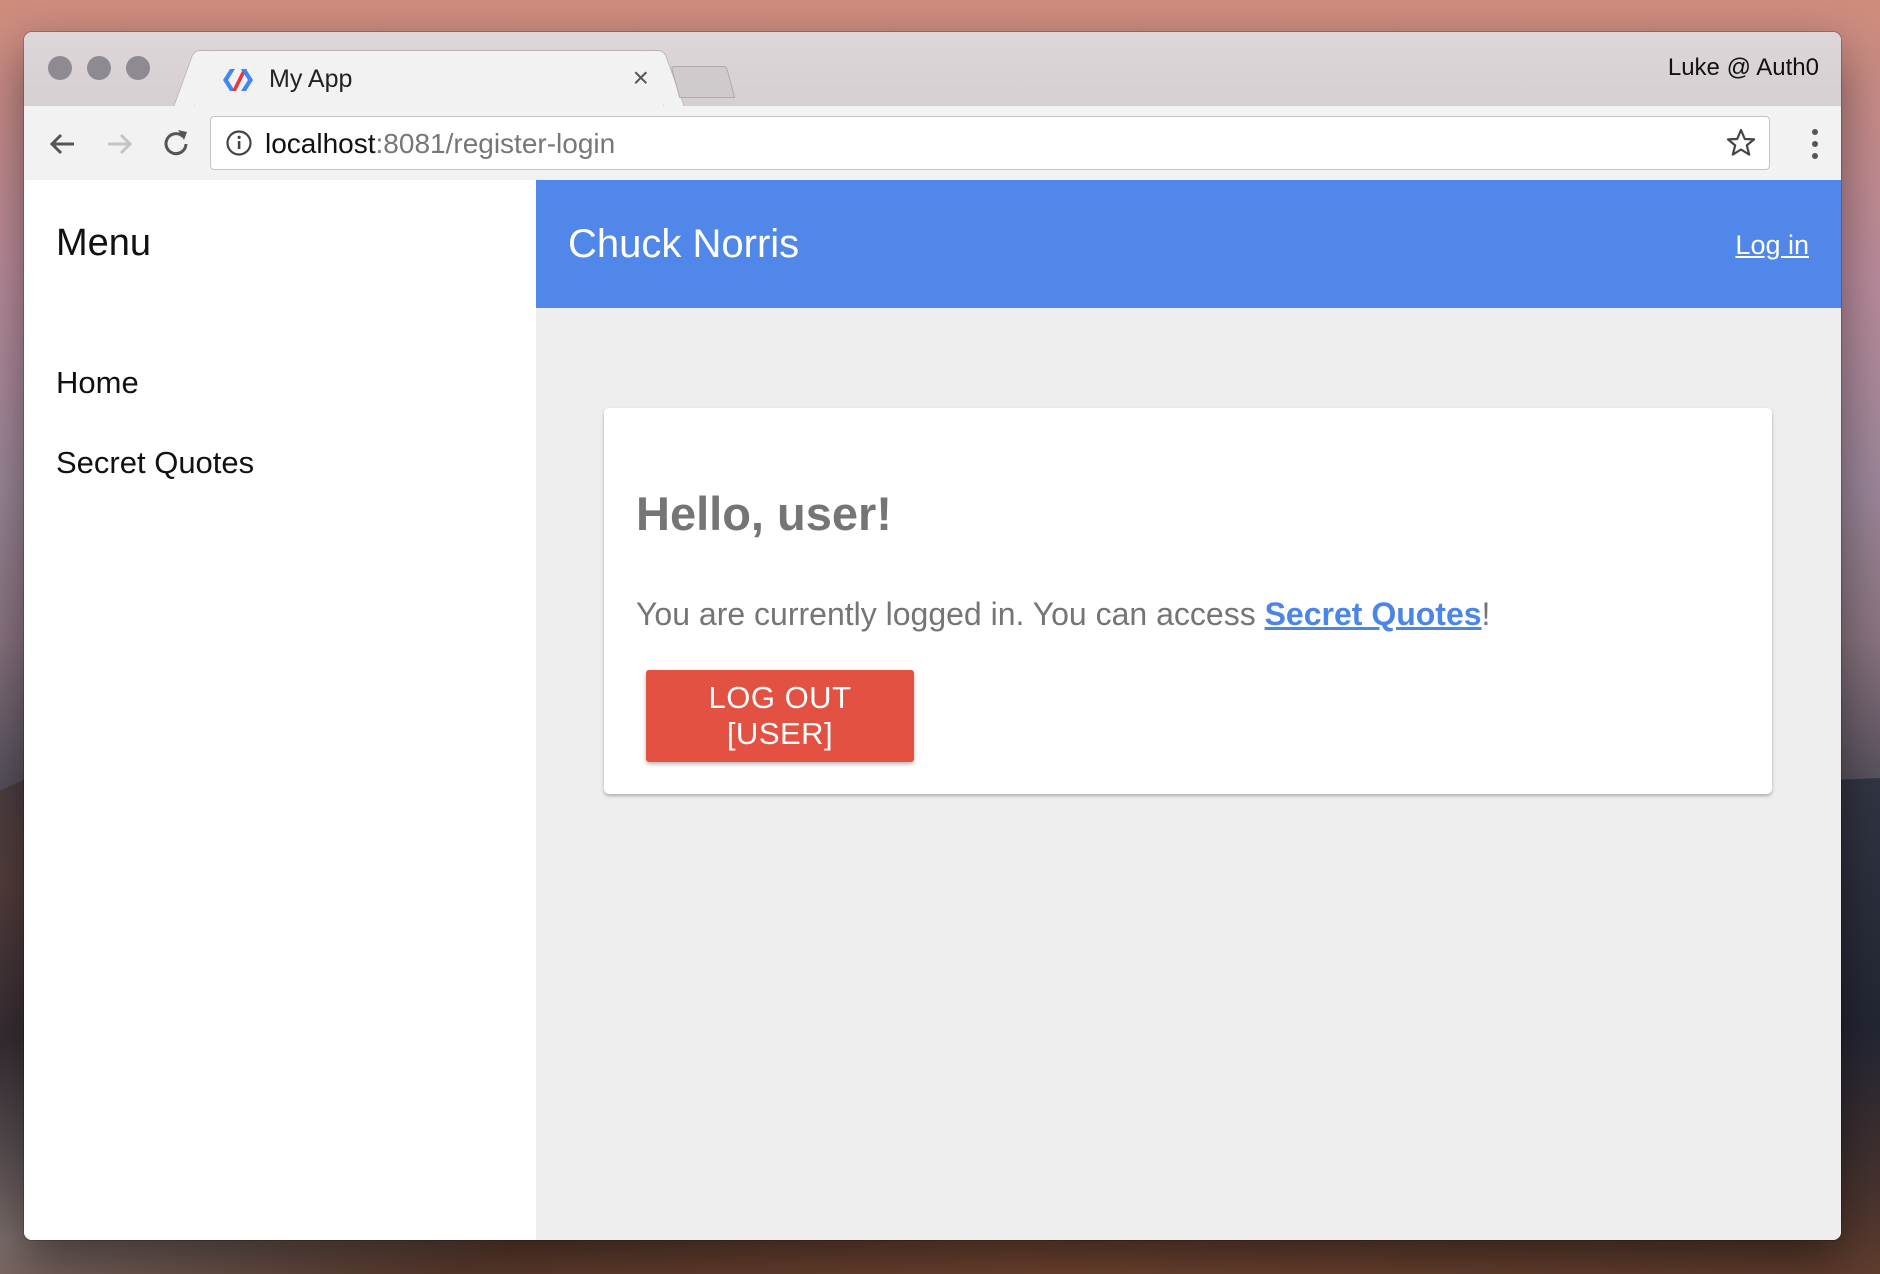 Image resolution: width=1880 pixels, height=1274 pixels. Describe the element at coordinates (1741, 143) in the screenshot. I see `star-icon` at that location.